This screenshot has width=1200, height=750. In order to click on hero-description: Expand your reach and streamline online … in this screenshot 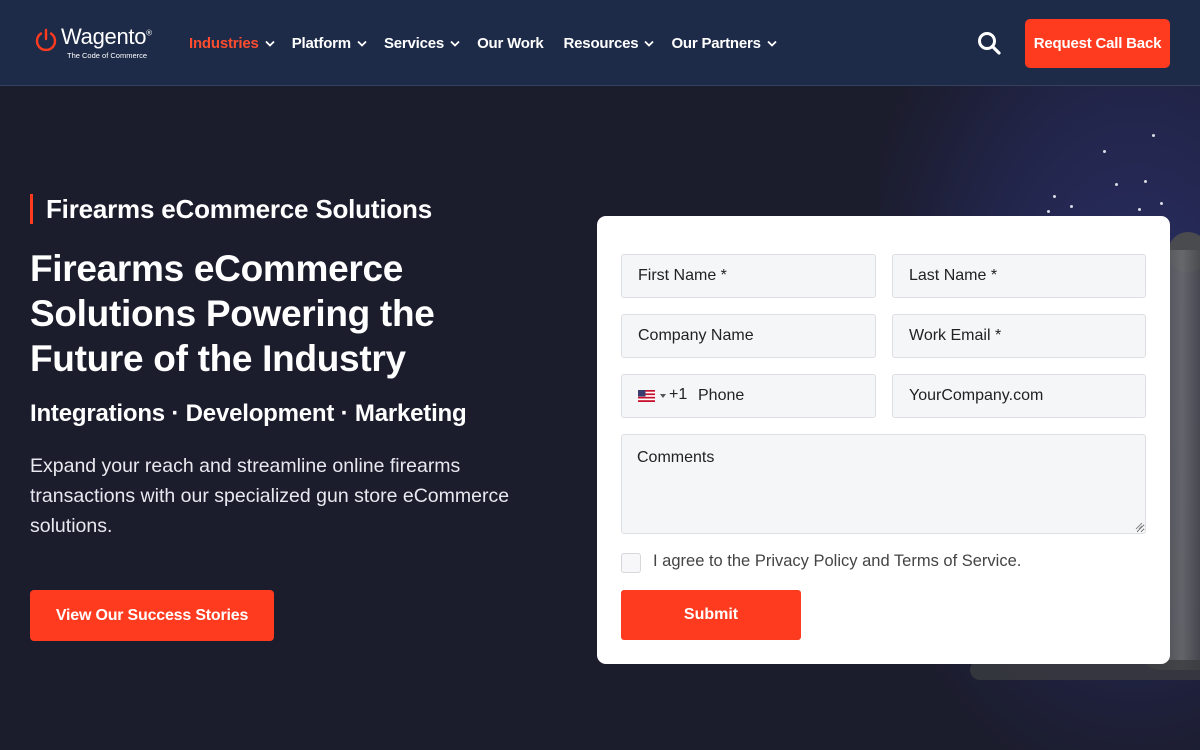, I will do `click(270, 496)`.